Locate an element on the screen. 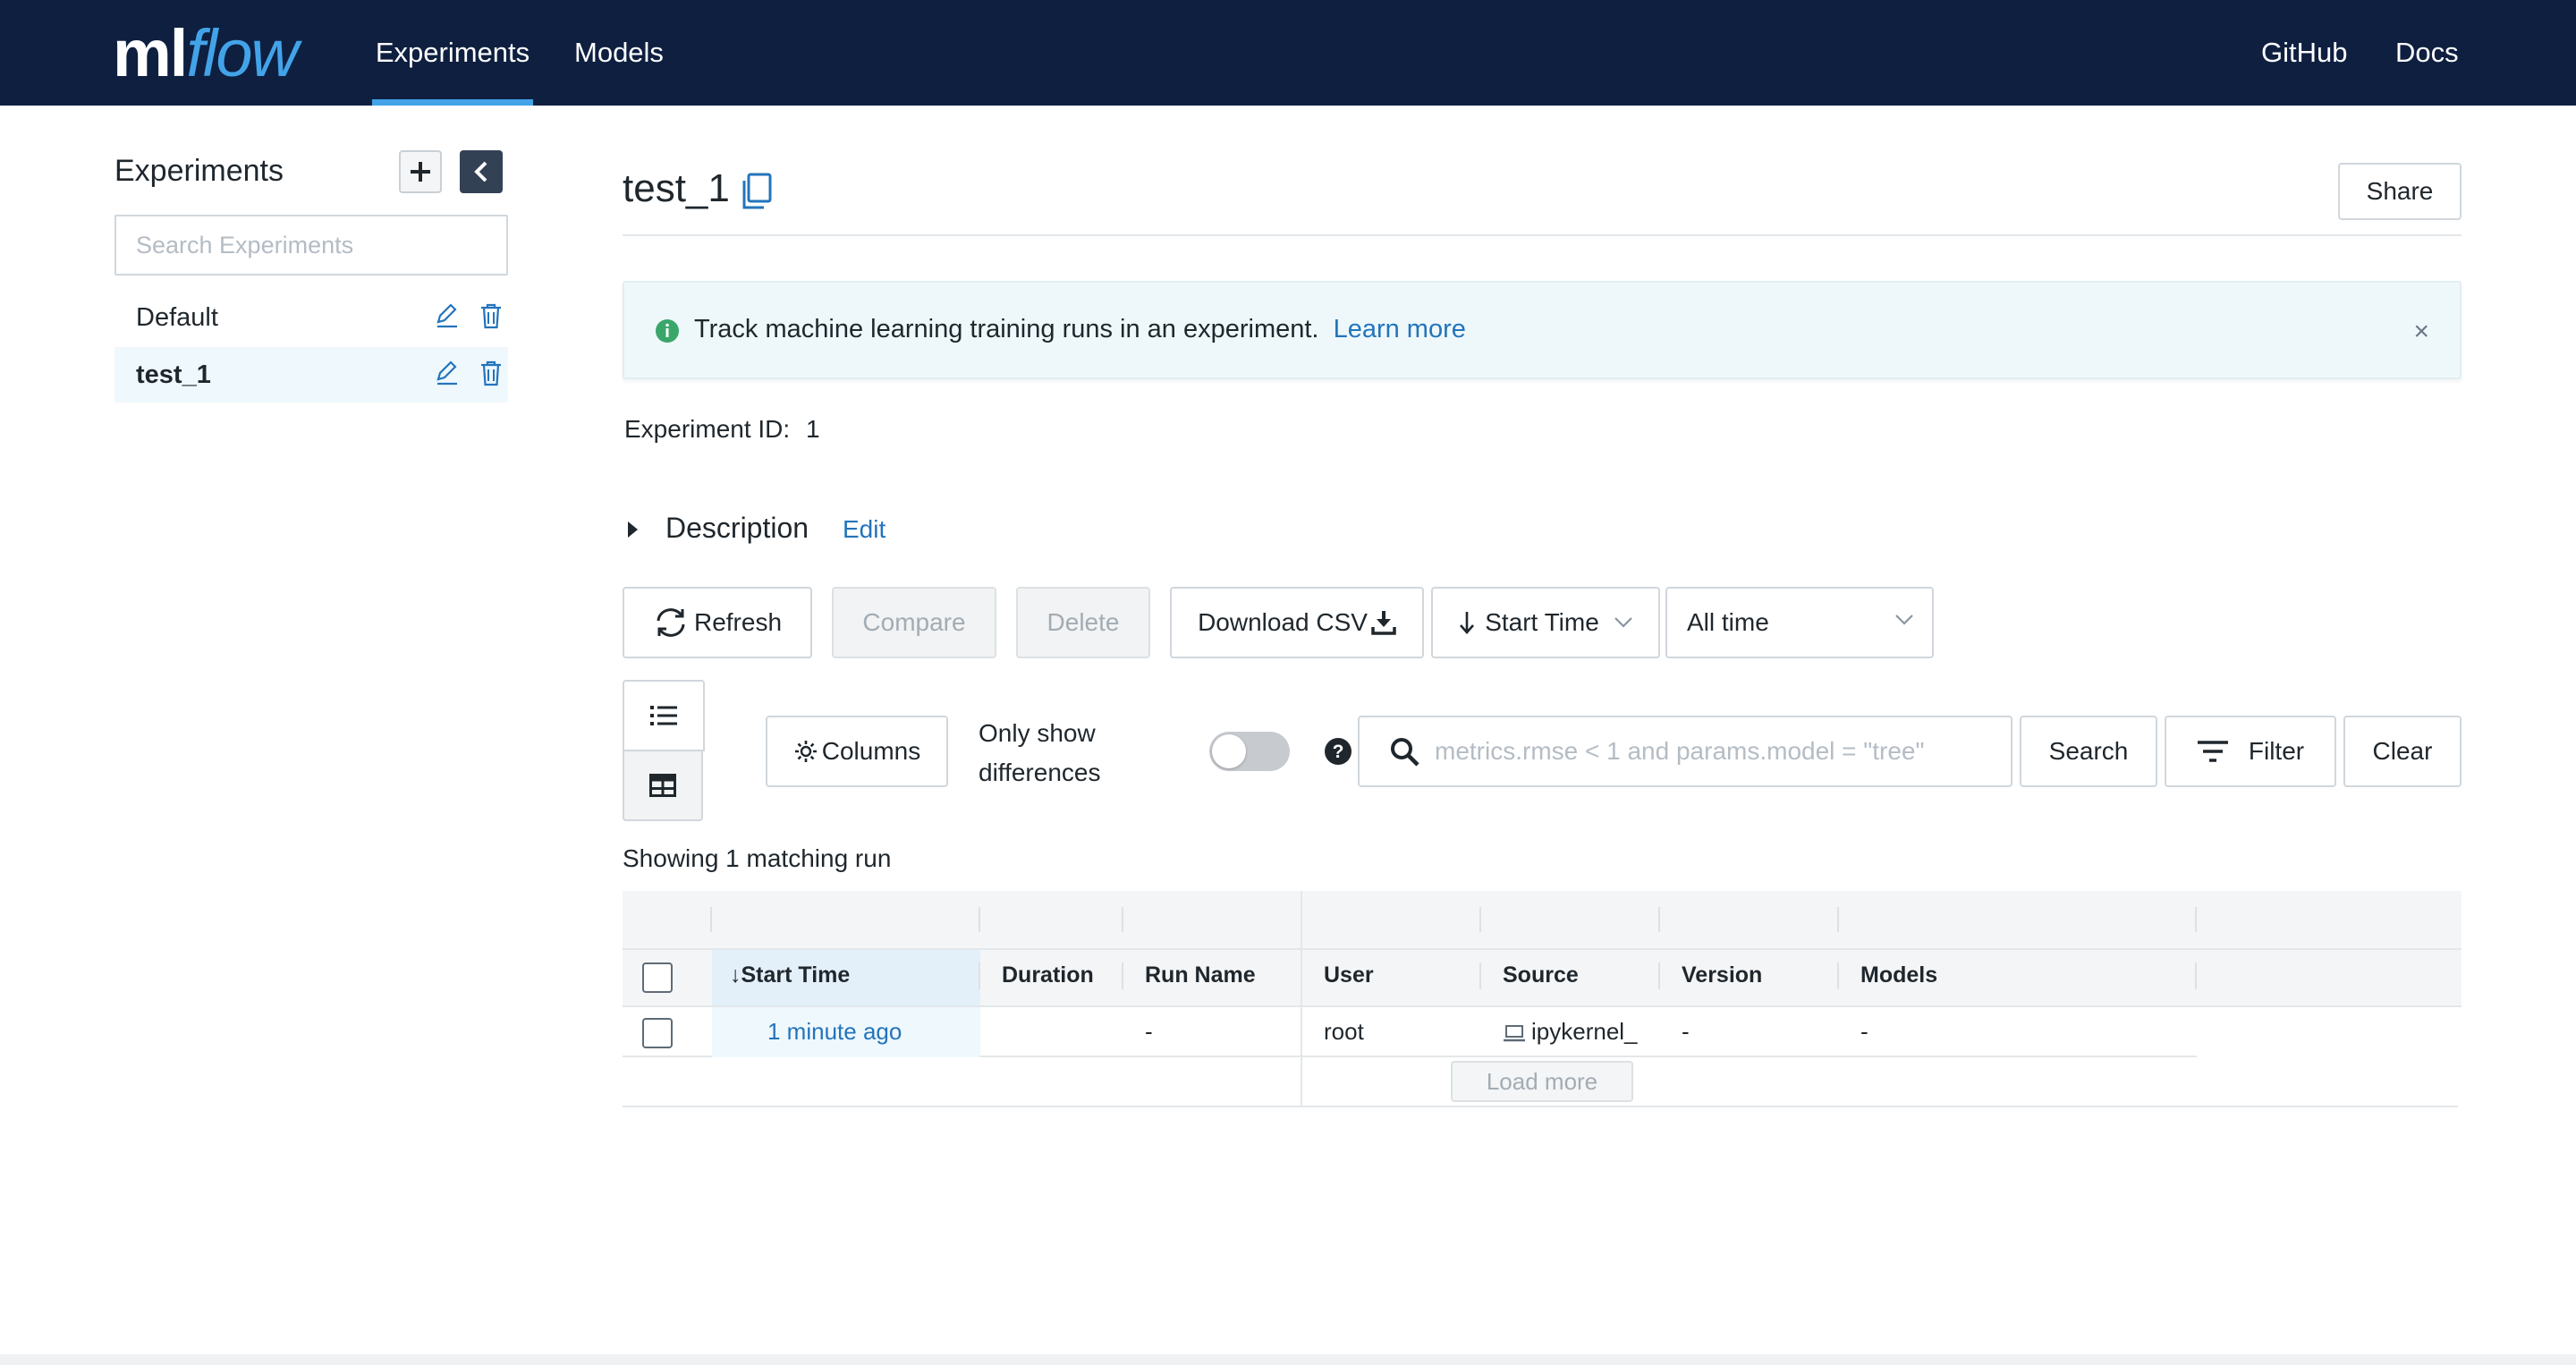  table-icon is located at coordinates (662, 785).